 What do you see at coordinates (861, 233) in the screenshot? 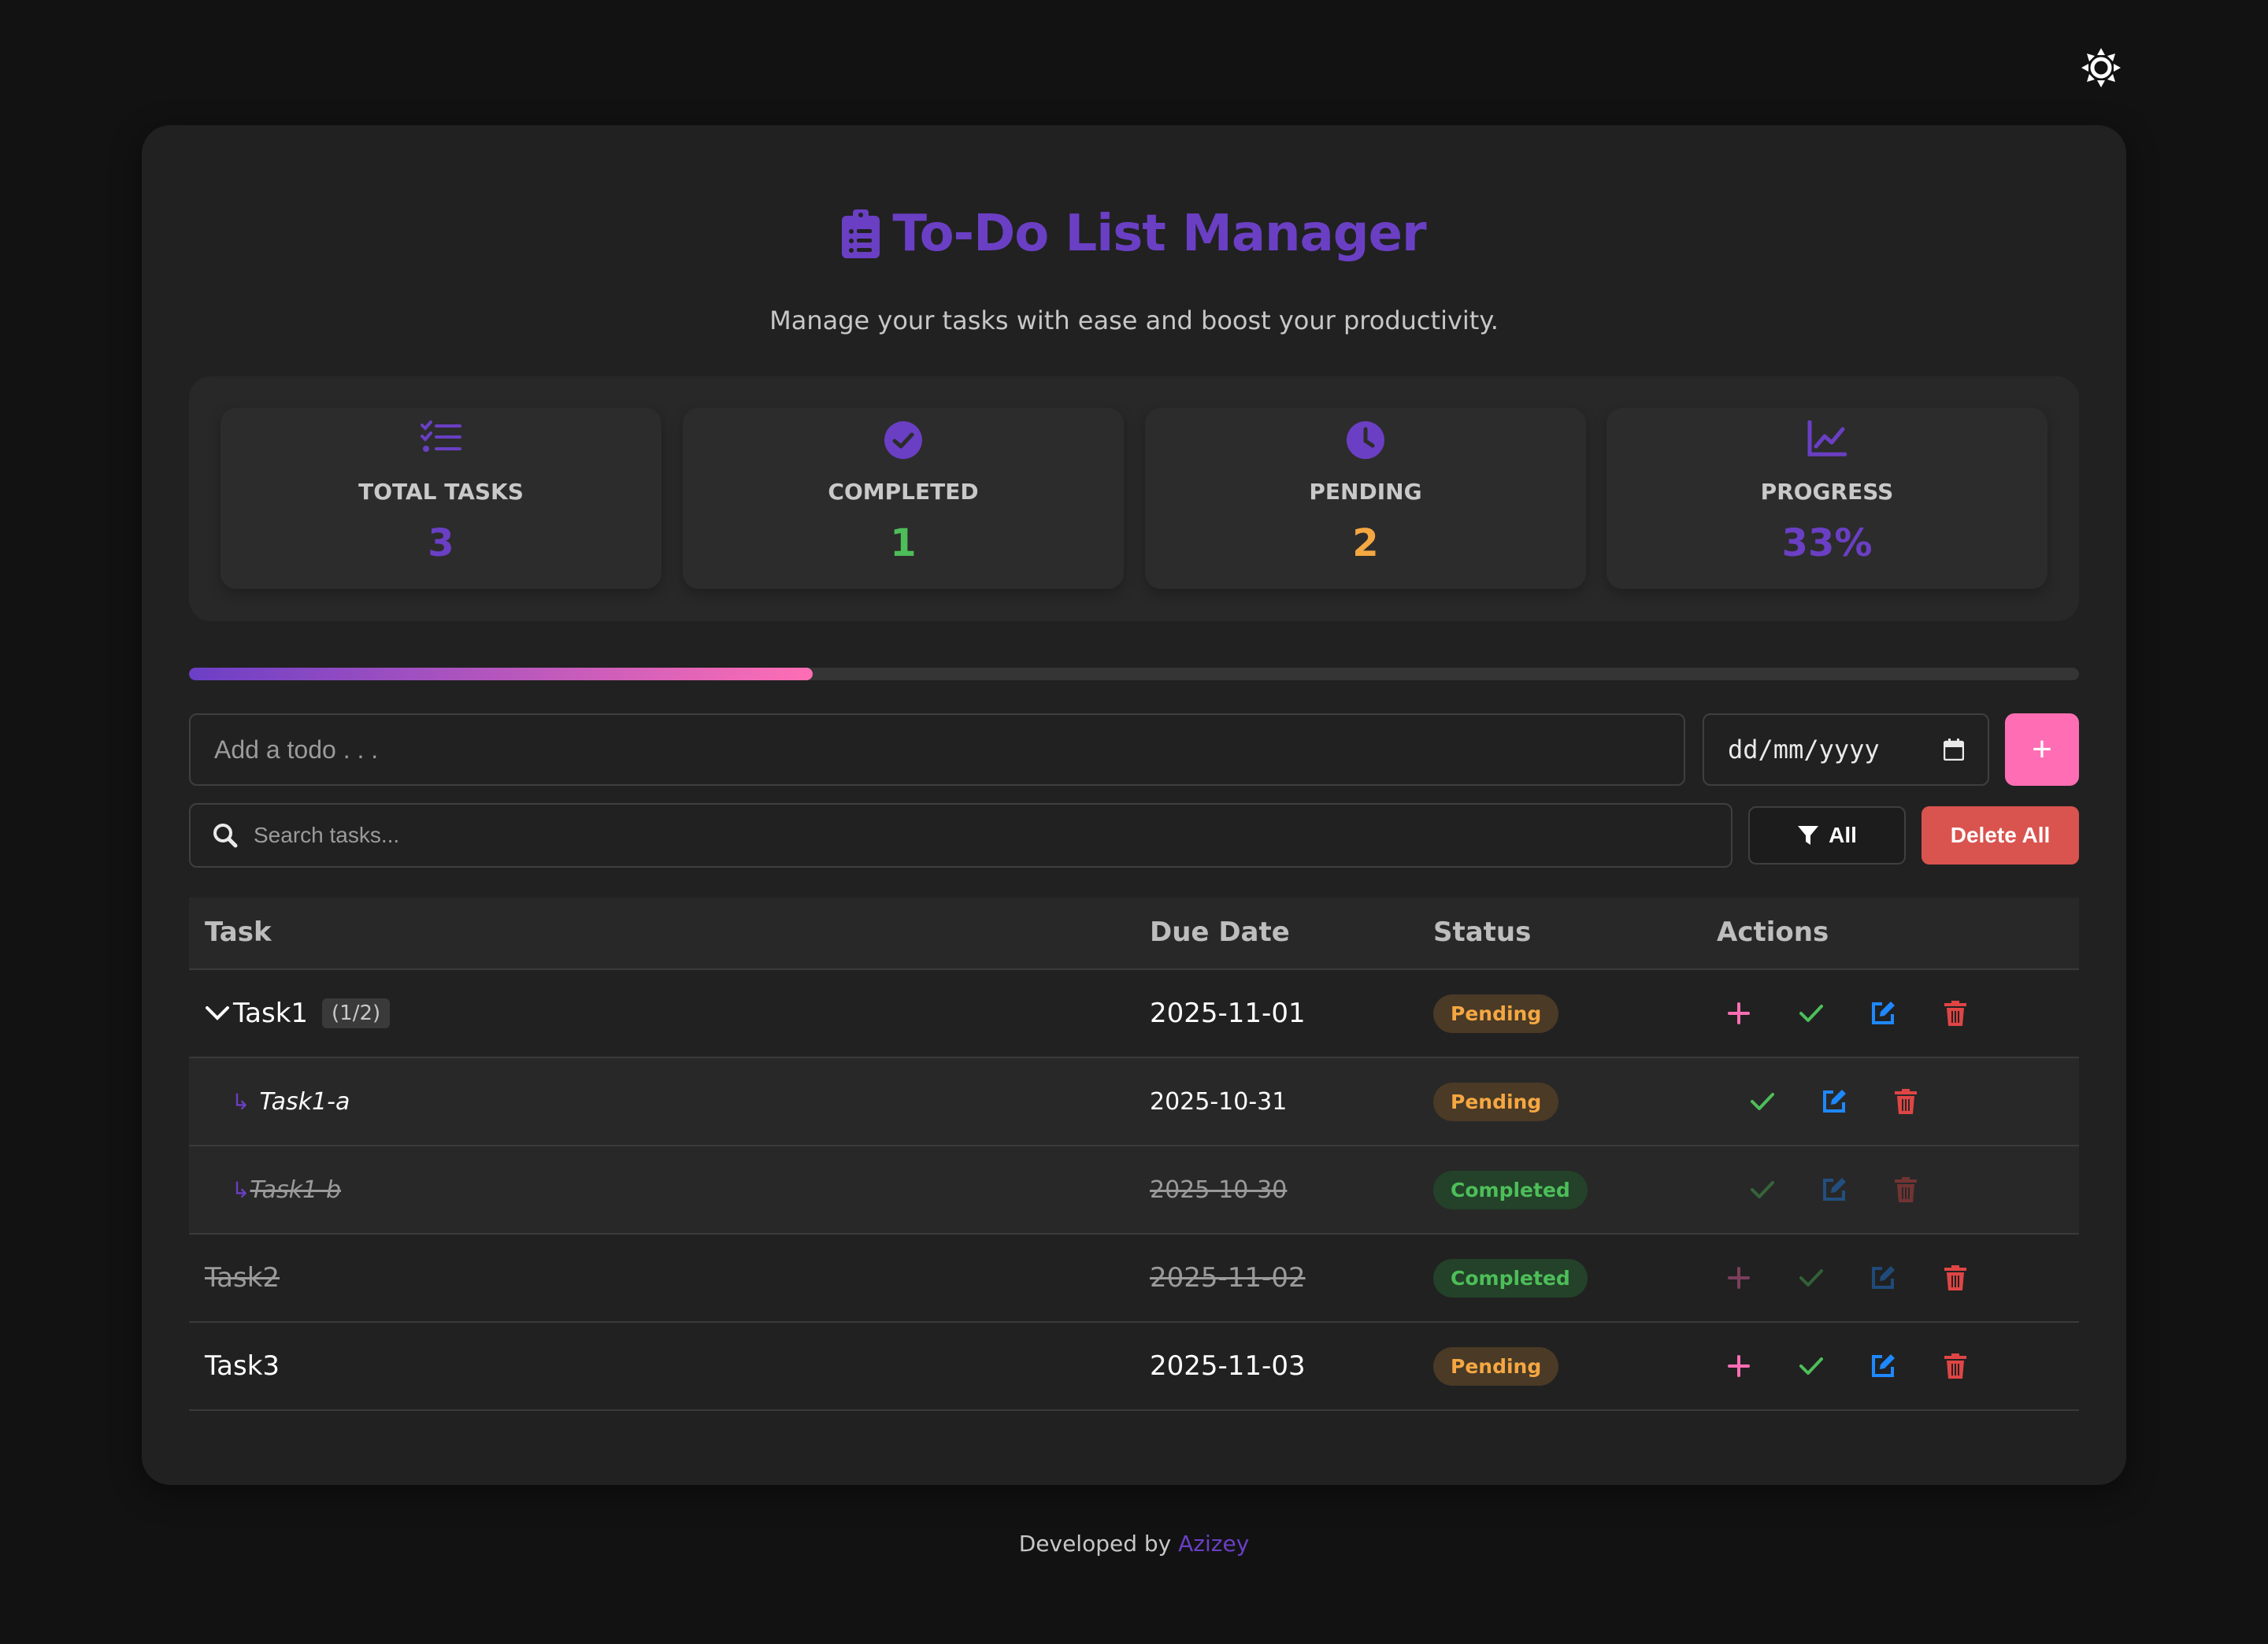
I see `clipboard-icon` at bounding box center [861, 233].